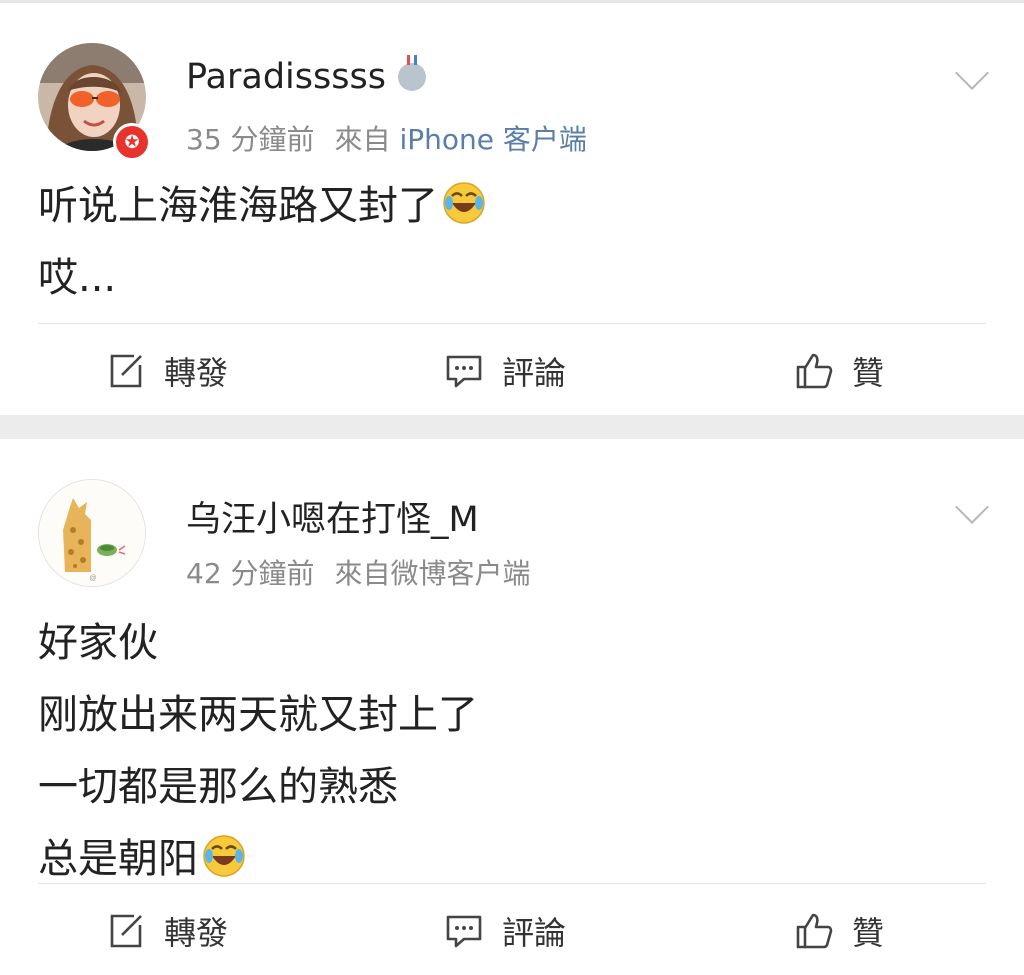 The image size is (1024, 975). What do you see at coordinates (238, 206) in the screenshot?
I see `post-line: 听说上海淮海路又封了` at bounding box center [238, 206].